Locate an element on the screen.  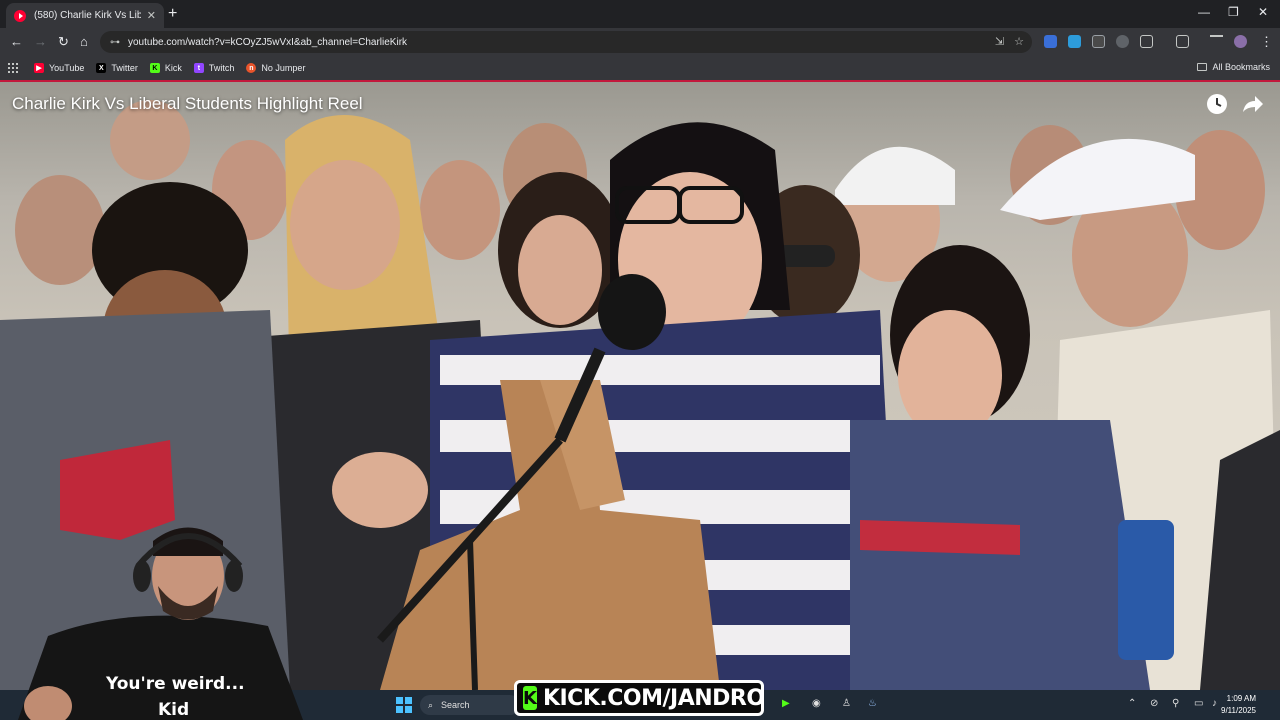
twitch-icon: t is located at coordinates (198, 68).